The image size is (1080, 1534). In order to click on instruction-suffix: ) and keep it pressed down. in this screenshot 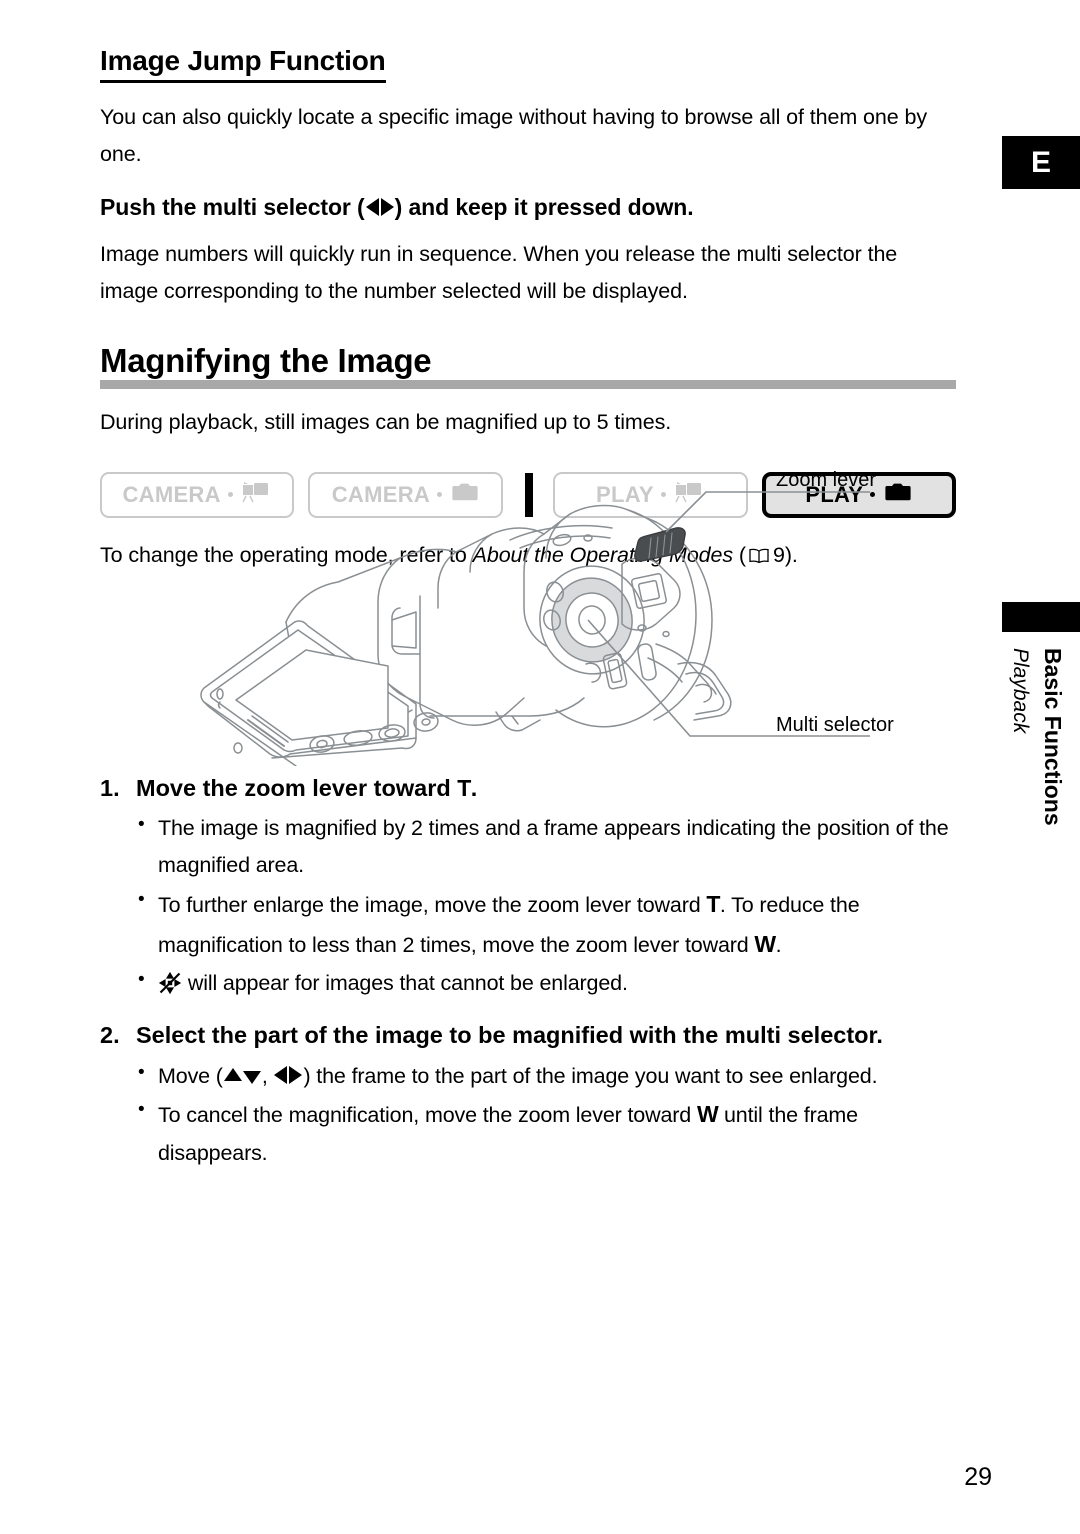, I will do `click(544, 206)`.